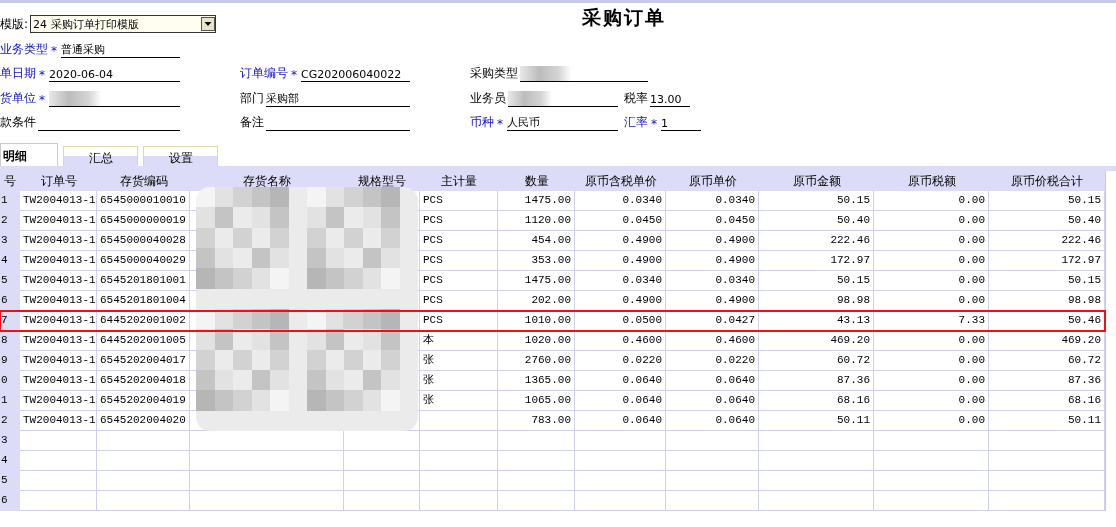  Describe the element at coordinates (636, 122) in the screenshot. I see `field-label: 汇率` at that location.